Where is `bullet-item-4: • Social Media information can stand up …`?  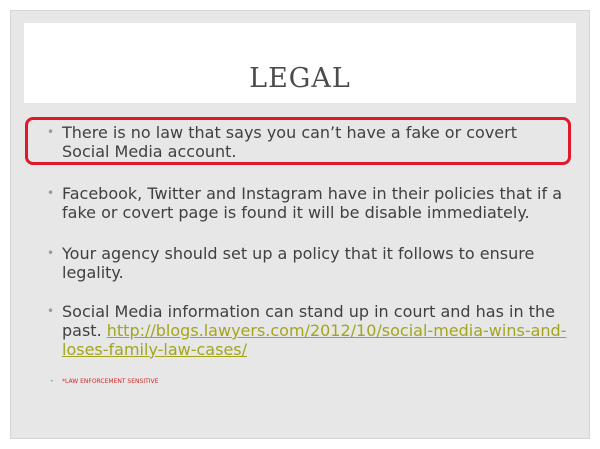
bullet-item-4: • Social Media information can stand up … is located at coordinates (309, 330).